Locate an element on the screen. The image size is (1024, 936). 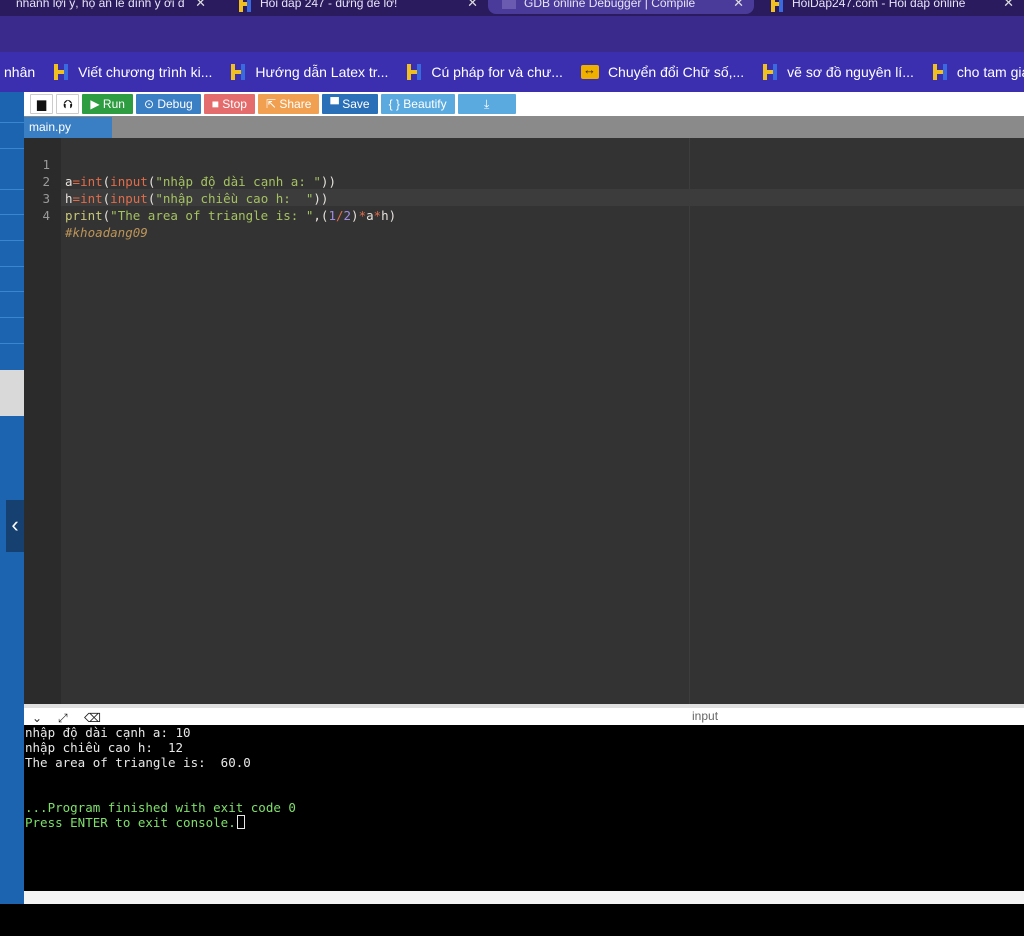
file-icon: ▆ is located at coordinates (42, 104).